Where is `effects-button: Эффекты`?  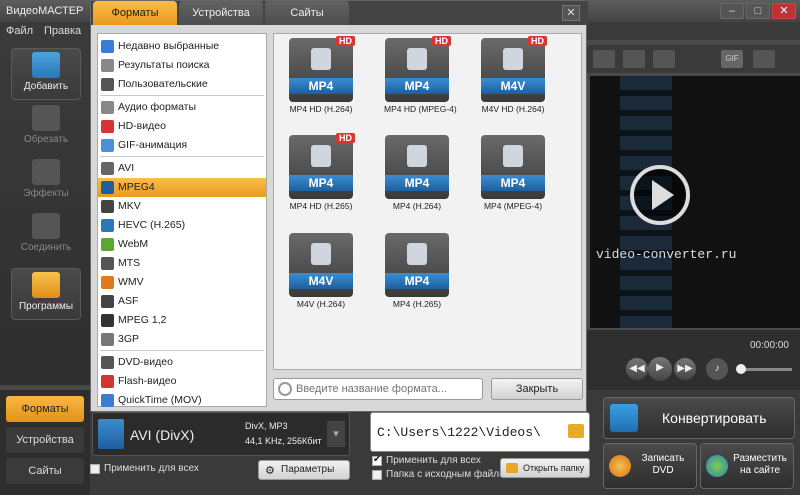 effects-button: Эффекты is located at coordinates (46, 182).